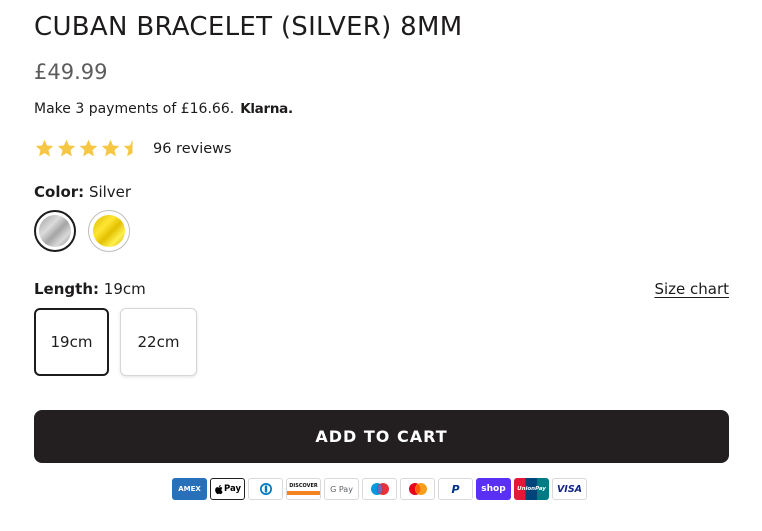 The image size is (762, 531). Describe the element at coordinates (158, 342) in the screenshot. I see `length-option-22cm: 22cm` at that location.